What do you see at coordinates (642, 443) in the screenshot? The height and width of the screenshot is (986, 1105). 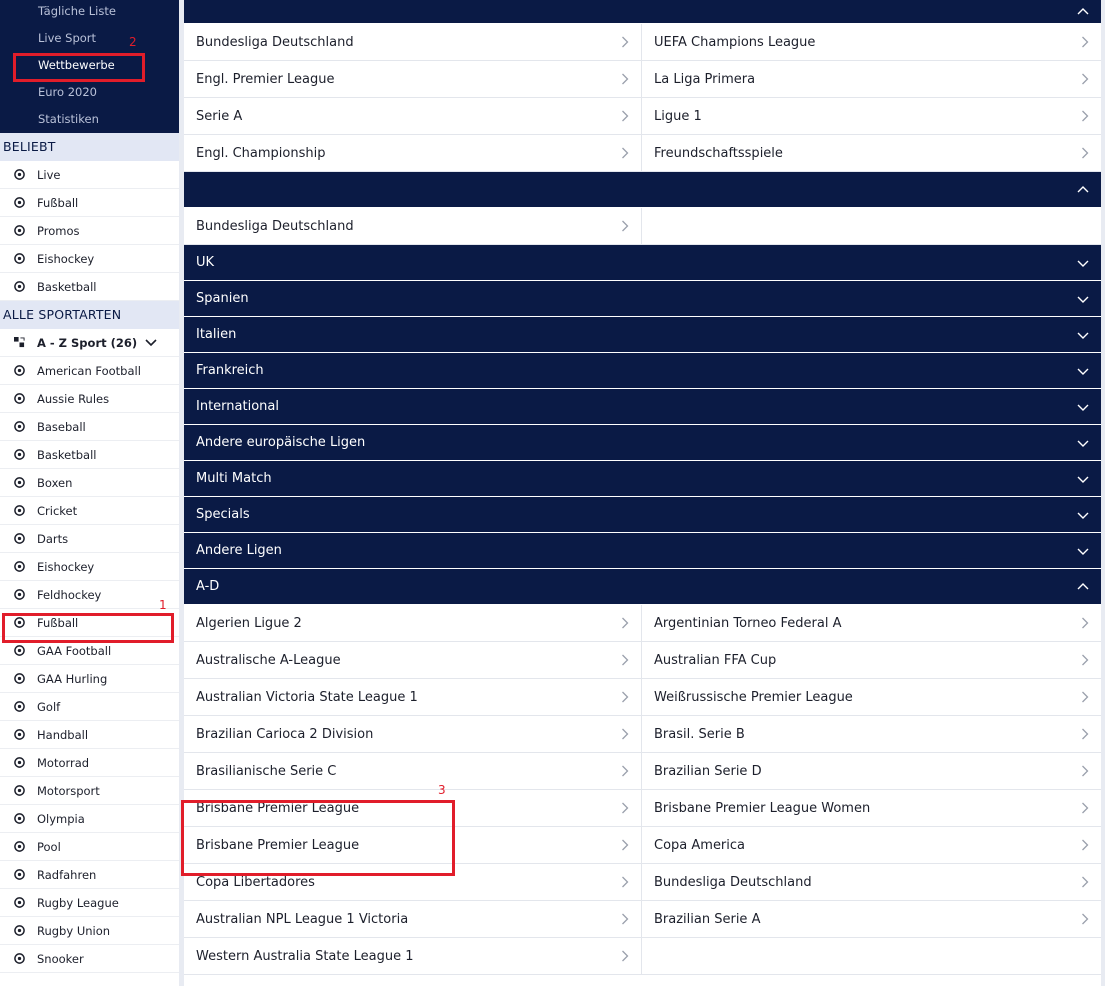 I see `section-header-andere-europaische-ligen: Andere europäische Ligen` at bounding box center [642, 443].